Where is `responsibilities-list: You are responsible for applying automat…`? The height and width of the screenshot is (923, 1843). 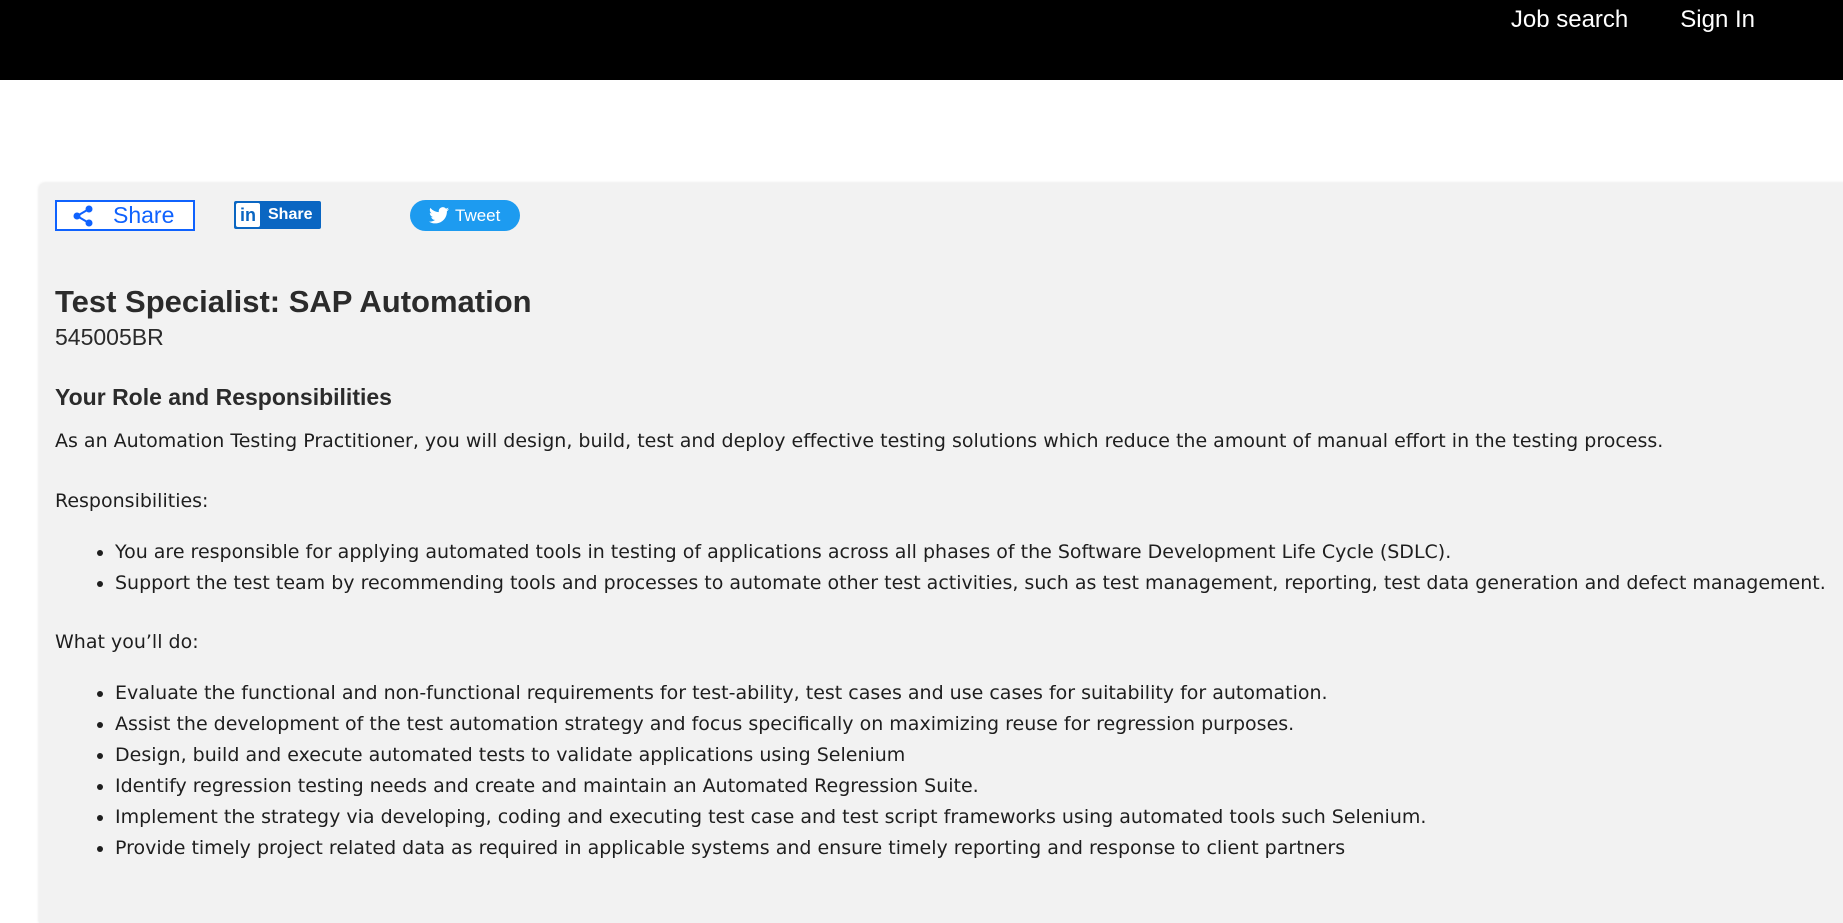 responsibilities-list: You are responsible for applying automat… is located at coordinates (940, 568).